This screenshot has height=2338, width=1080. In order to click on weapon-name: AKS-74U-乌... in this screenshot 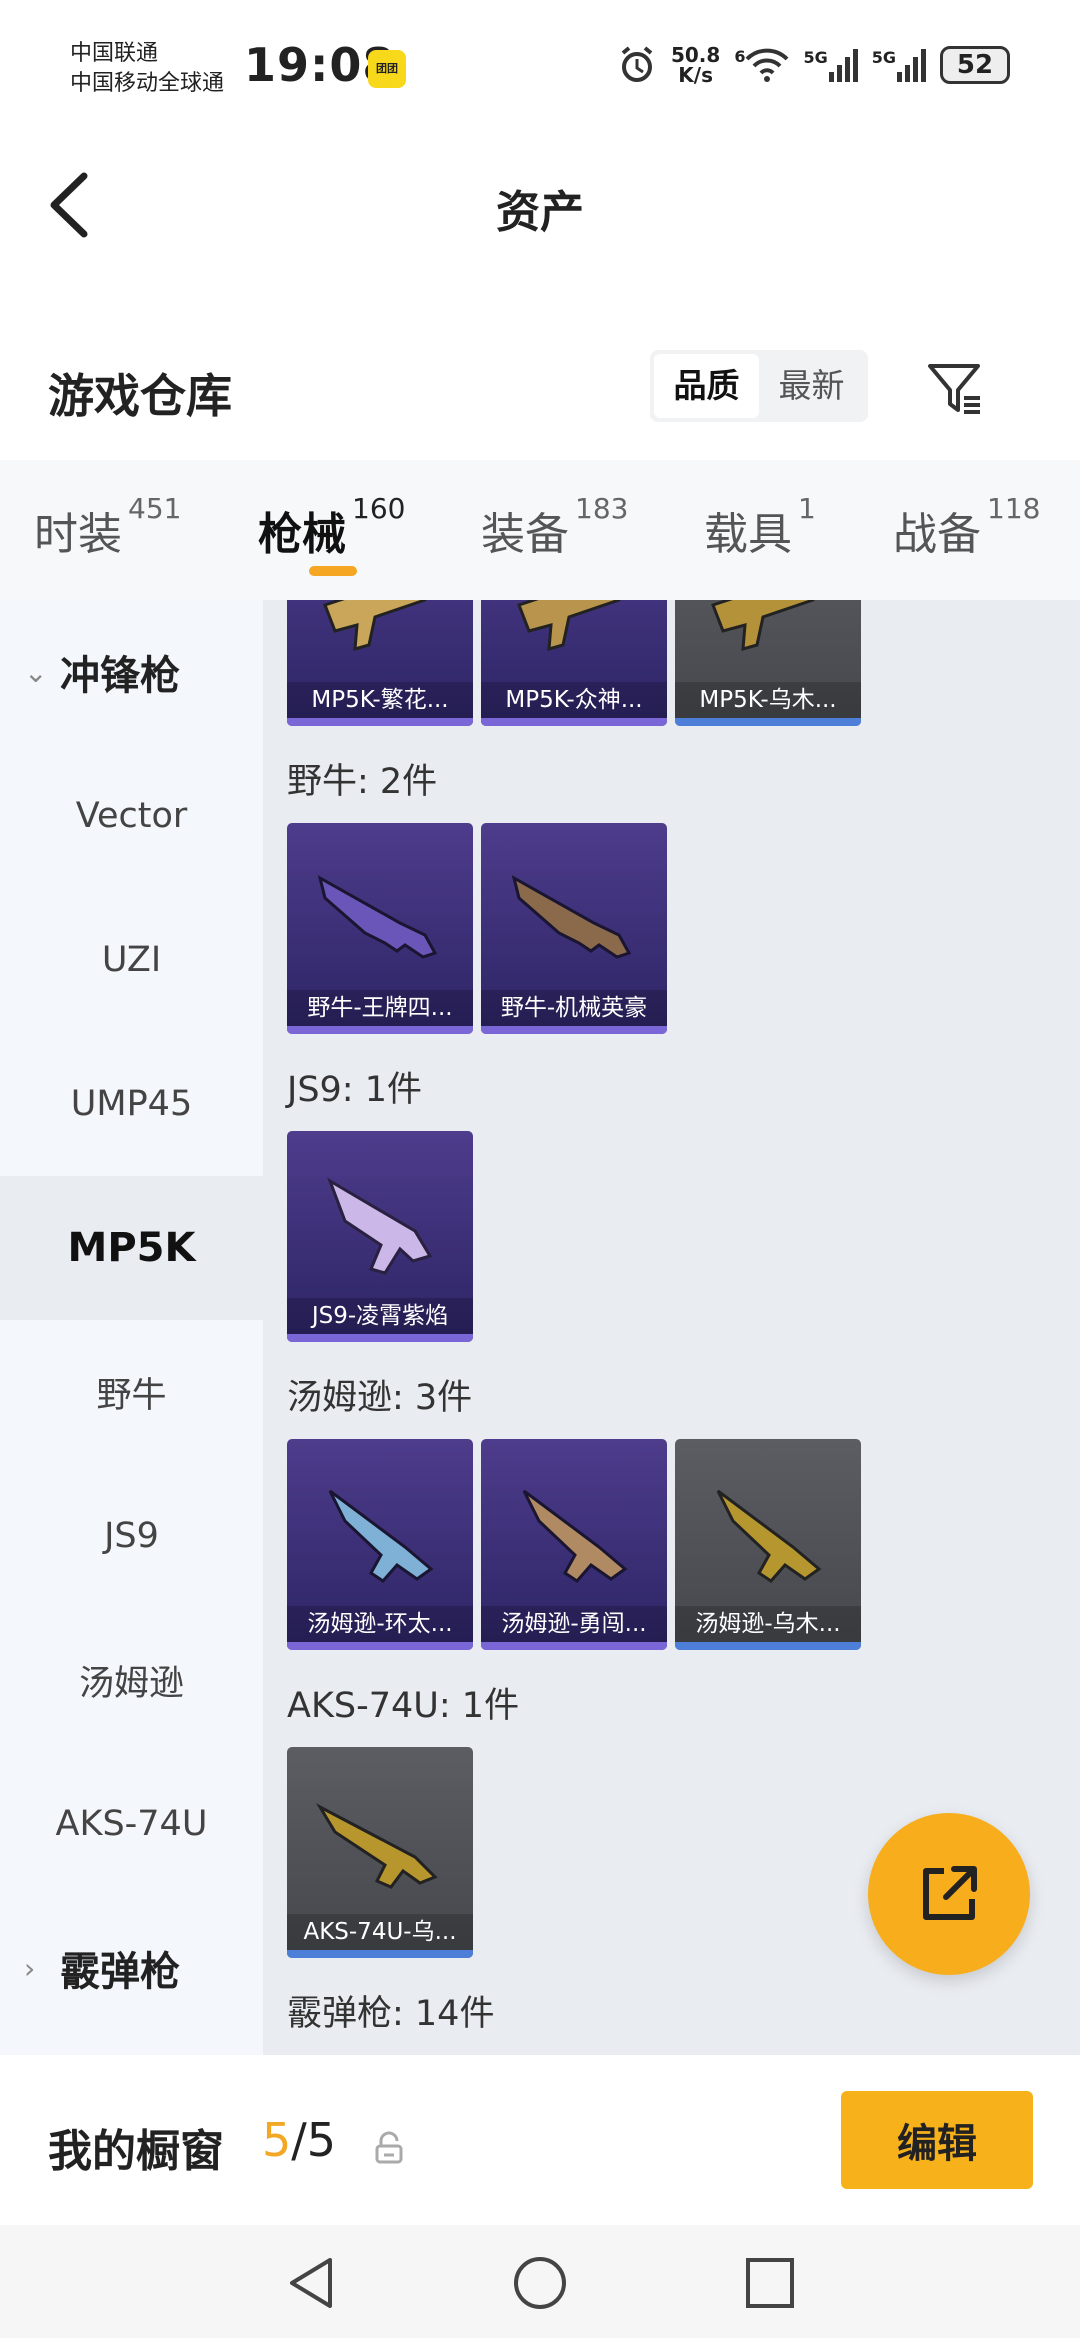, I will do `click(380, 1932)`.